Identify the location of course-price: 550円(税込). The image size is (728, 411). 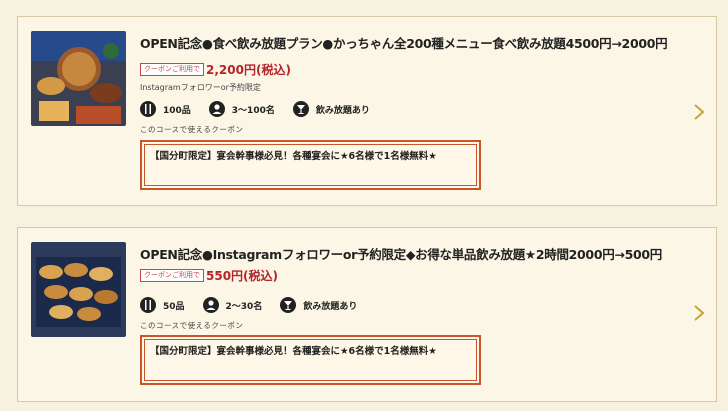
(242, 276).